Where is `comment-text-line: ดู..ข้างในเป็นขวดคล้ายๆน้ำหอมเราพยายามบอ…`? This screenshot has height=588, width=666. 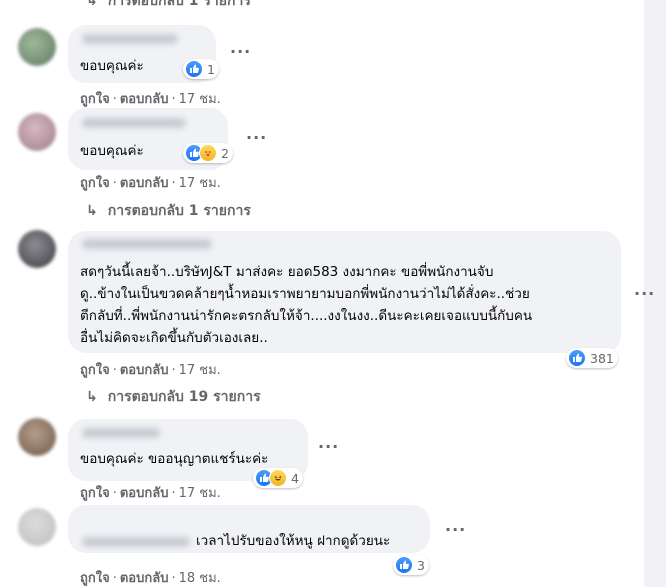
comment-text-line: ดู..ข้างในเป็นขวดคล้ายๆน้ำหอมเราพยายามบอ… is located at coordinates (305, 294).